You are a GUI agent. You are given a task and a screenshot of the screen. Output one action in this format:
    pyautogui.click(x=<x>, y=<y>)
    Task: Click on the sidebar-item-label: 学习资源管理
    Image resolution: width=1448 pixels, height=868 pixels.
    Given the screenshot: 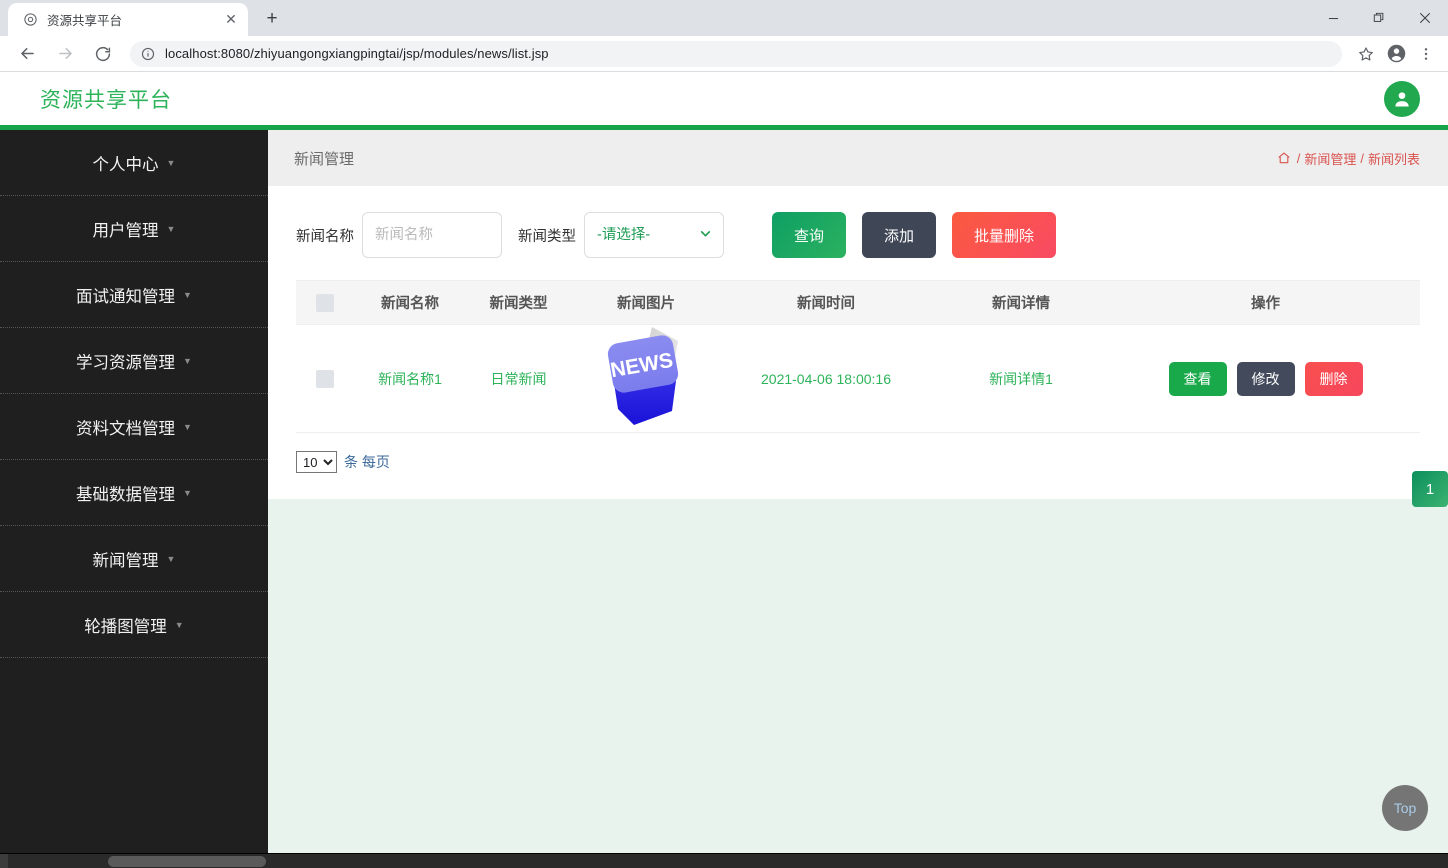 What is the action you would take?
    pyautogui.click(x=126, y=362)
    